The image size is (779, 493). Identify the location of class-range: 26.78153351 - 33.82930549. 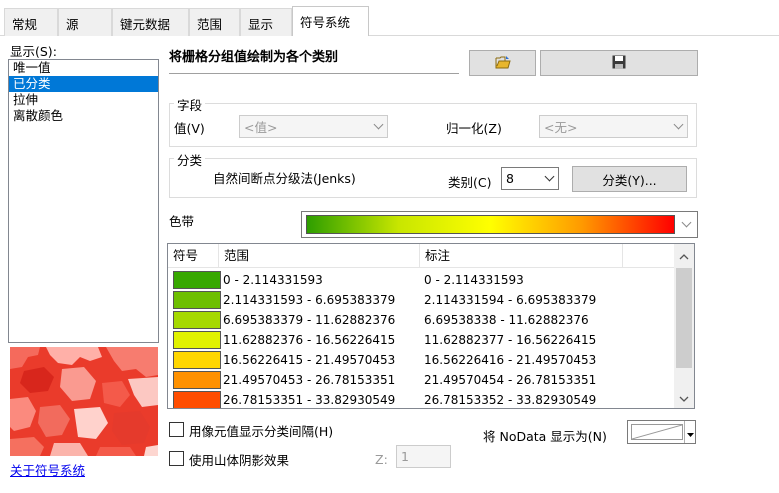
(309, 399).